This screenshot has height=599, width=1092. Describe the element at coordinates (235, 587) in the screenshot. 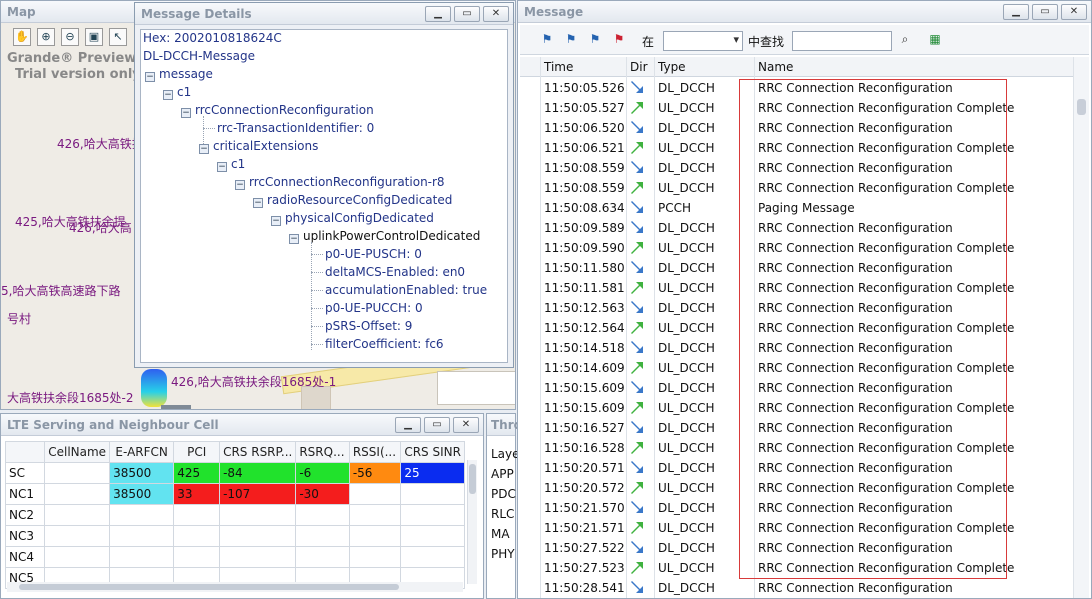

I see `lte-horizontal-scrollbar` at that location.